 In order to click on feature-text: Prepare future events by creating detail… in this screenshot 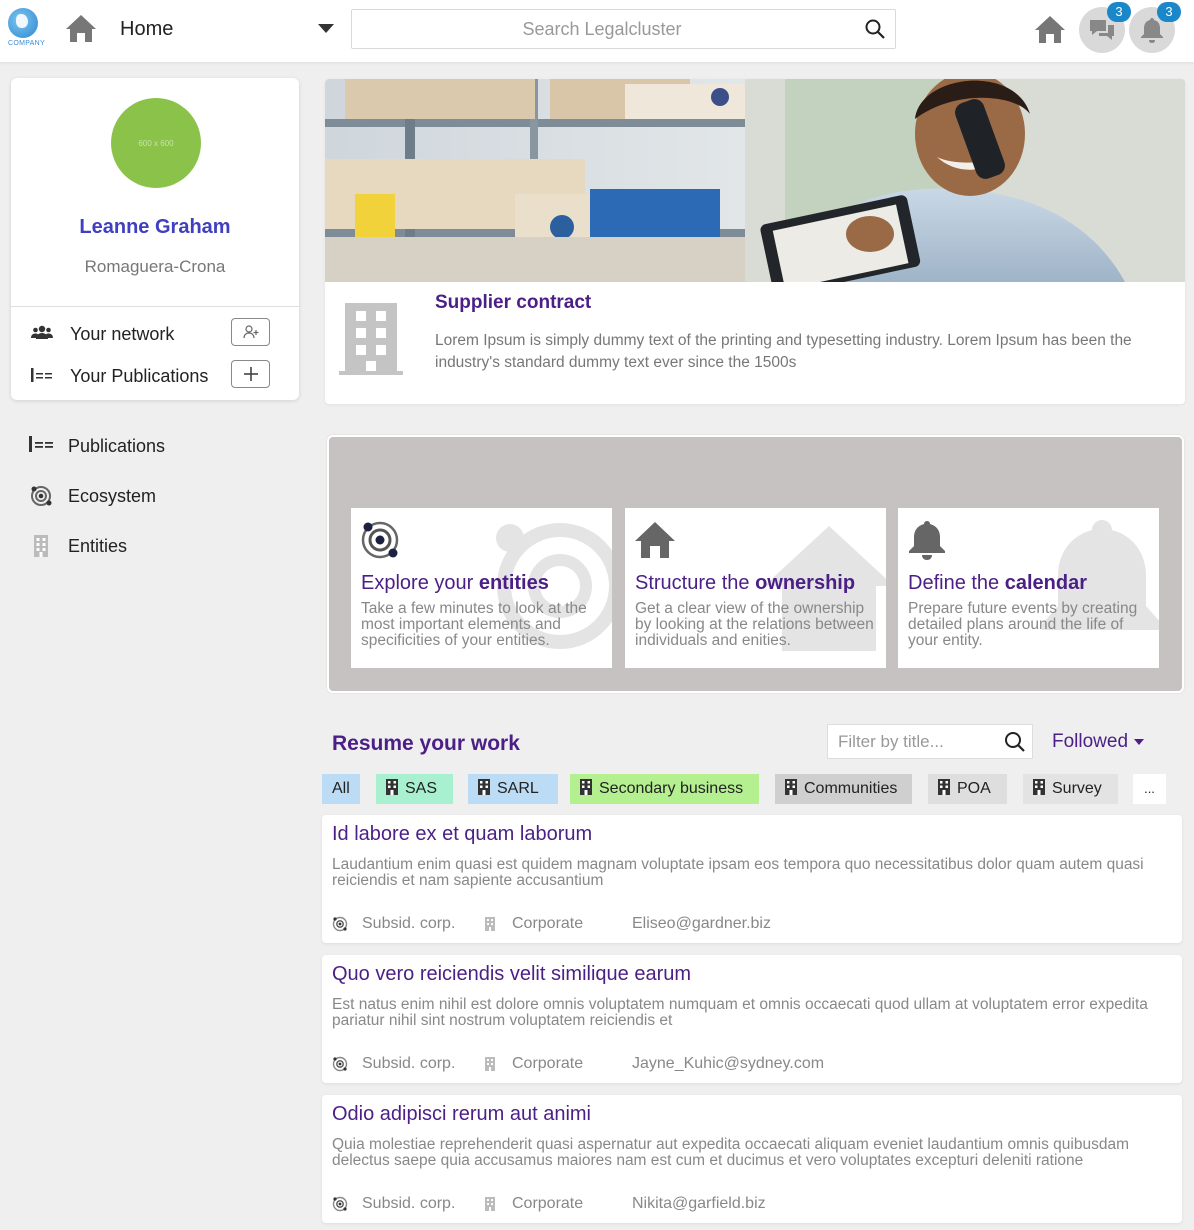, I will do `click(1023, 624)`.